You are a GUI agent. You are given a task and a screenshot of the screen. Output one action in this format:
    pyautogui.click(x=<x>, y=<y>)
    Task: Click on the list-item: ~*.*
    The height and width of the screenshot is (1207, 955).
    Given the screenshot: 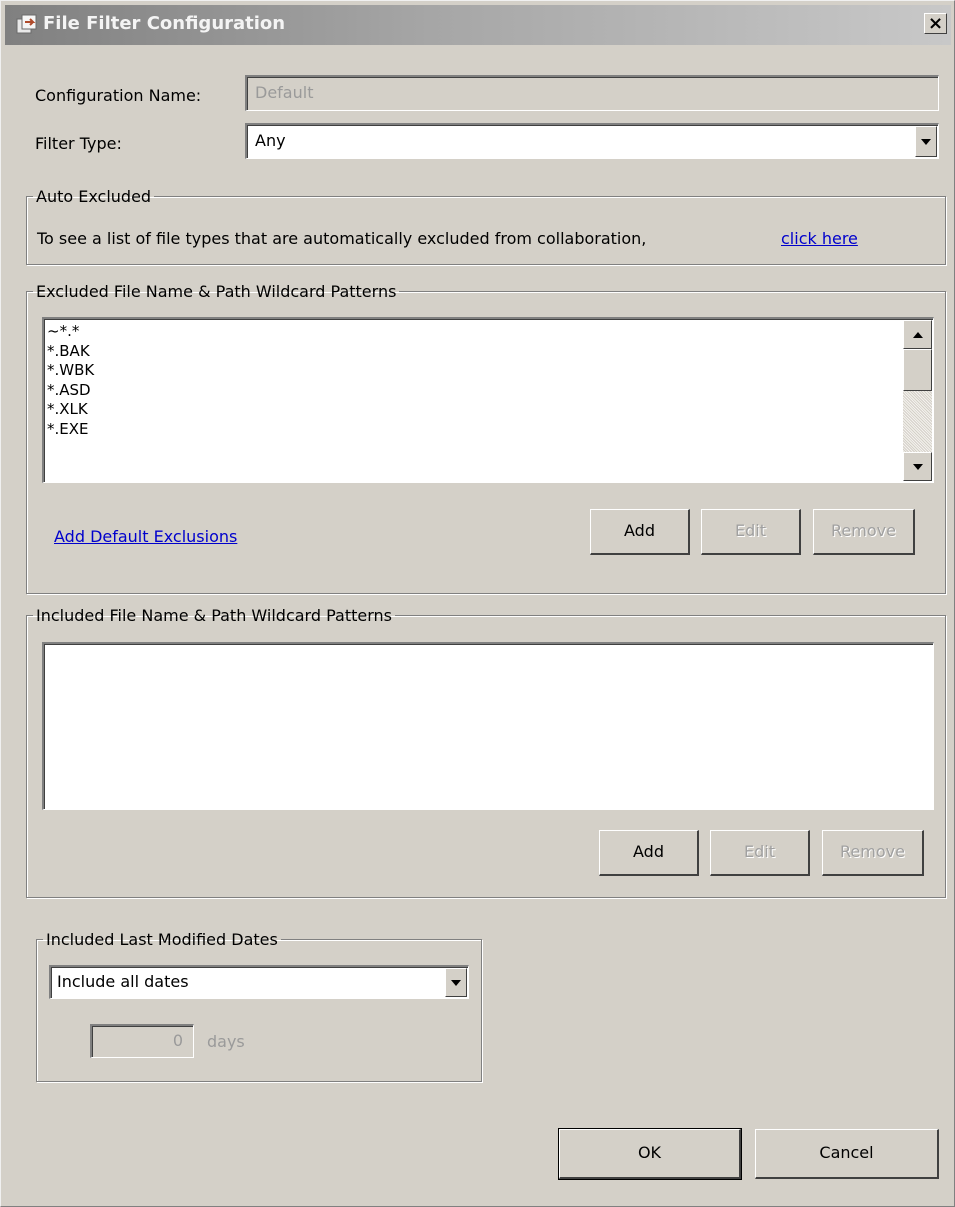 What is the action you would take?
    pyautogui.click(x=70, y=332)
    